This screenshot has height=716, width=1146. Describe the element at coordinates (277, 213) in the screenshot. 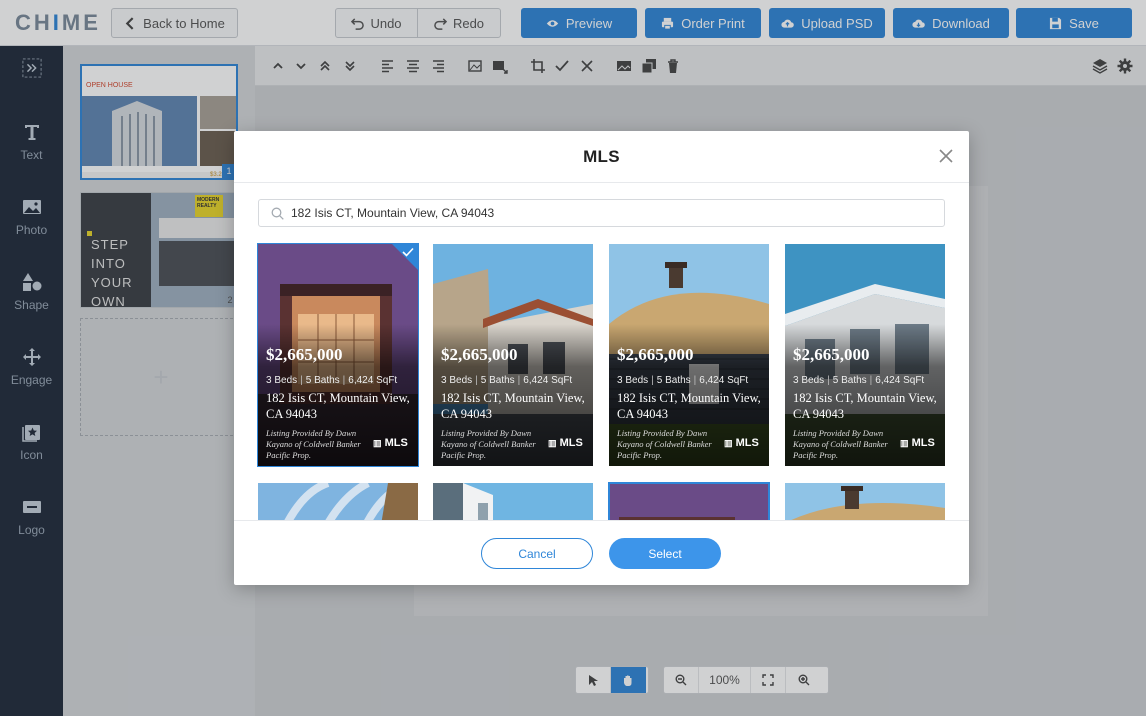

I see `search-icon` at that location.